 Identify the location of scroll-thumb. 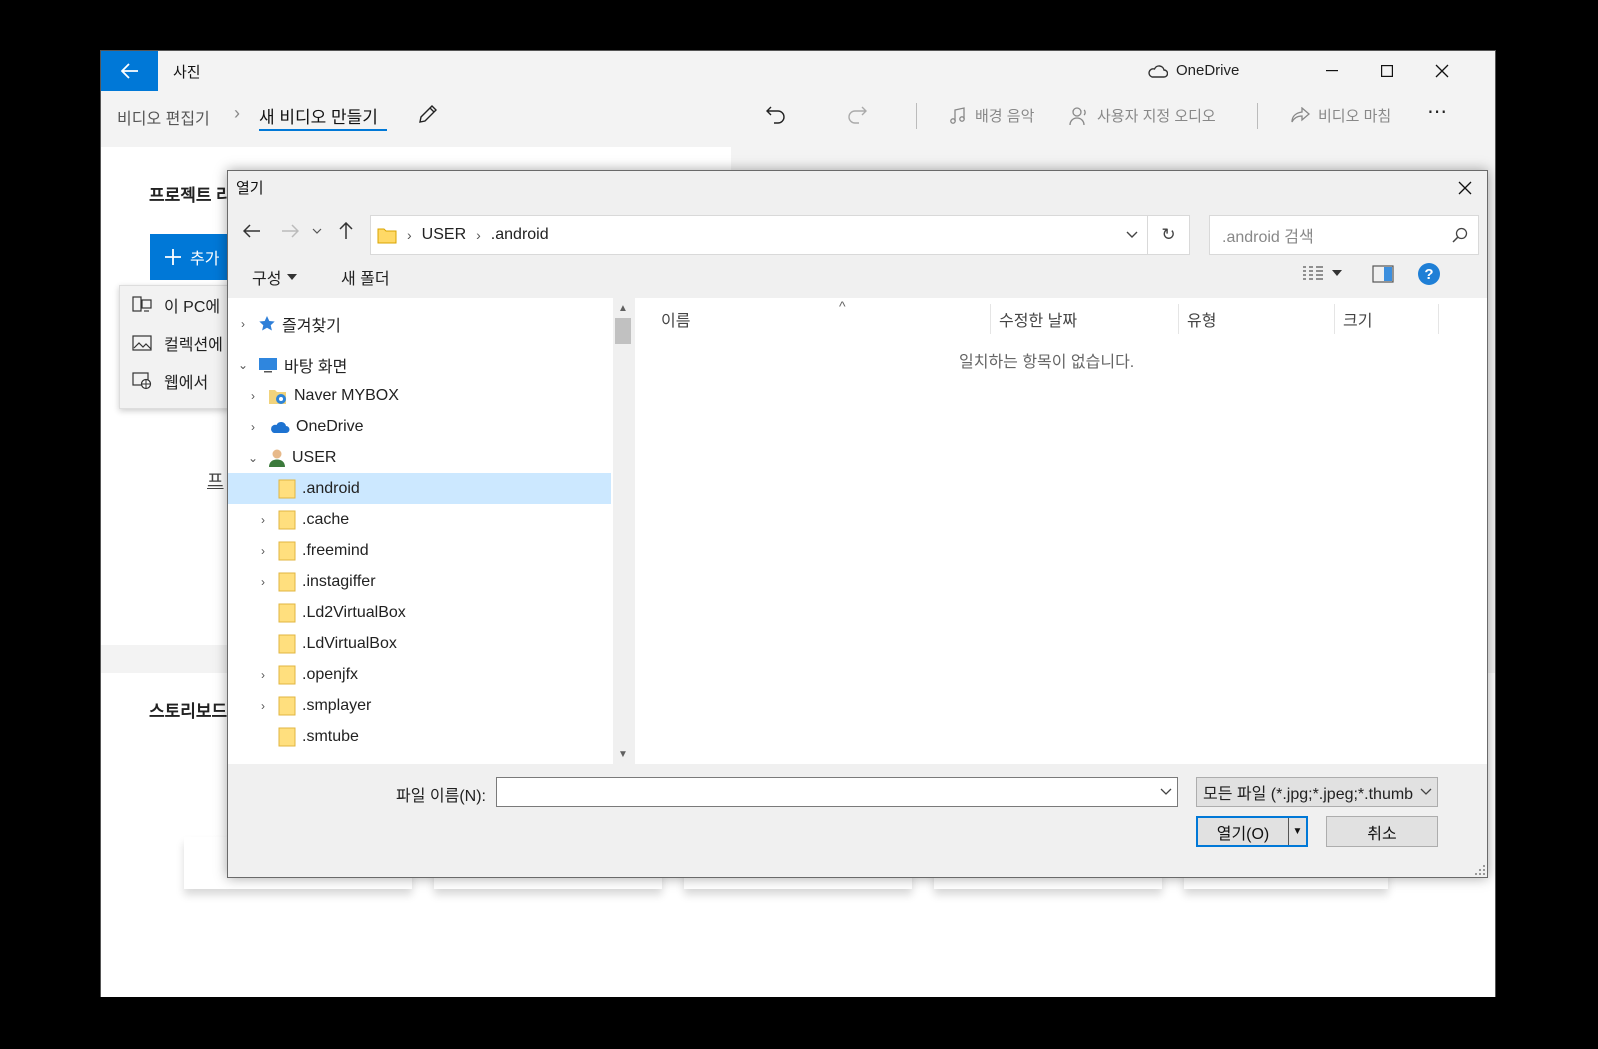
(623, 331).